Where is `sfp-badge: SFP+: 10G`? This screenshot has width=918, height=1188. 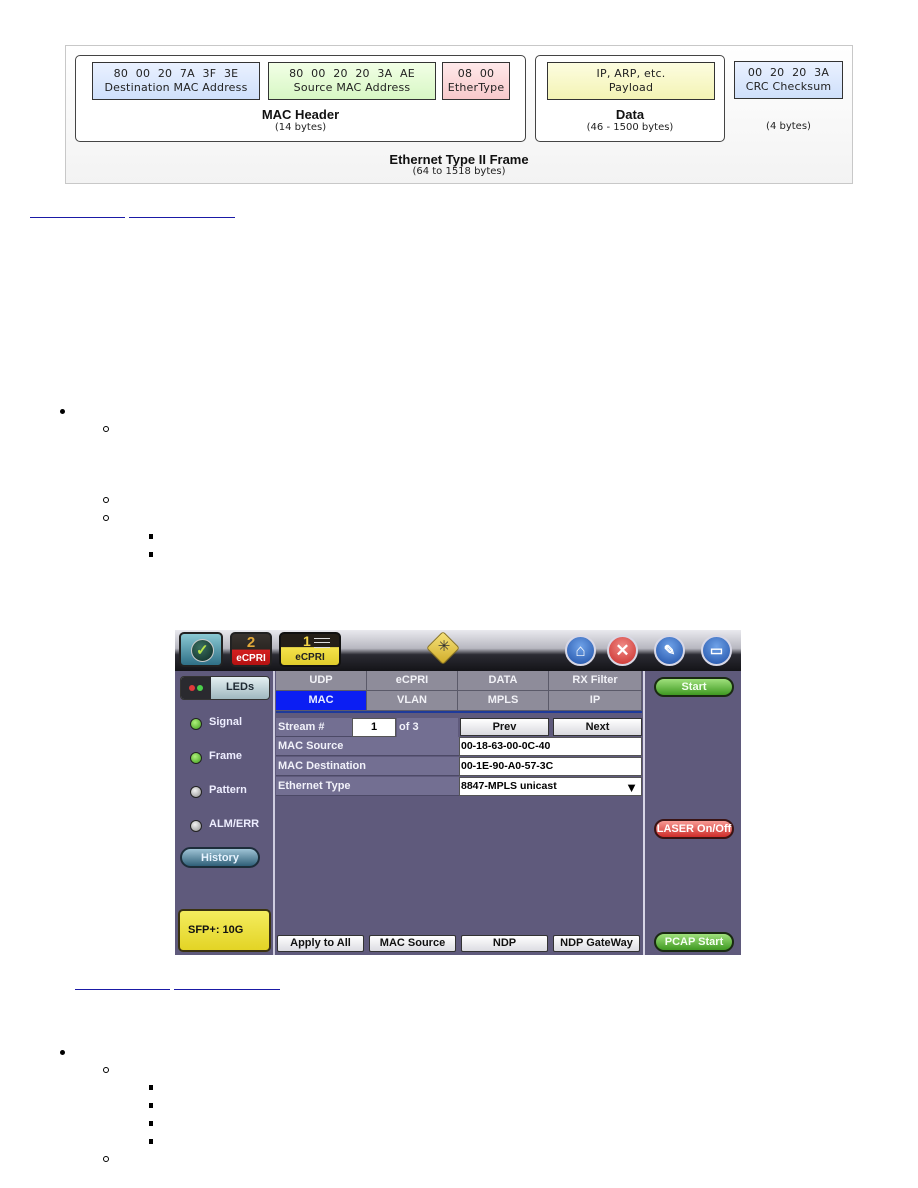
sfp-badge: SFP+: 10G is located at coordinates (224, 930).